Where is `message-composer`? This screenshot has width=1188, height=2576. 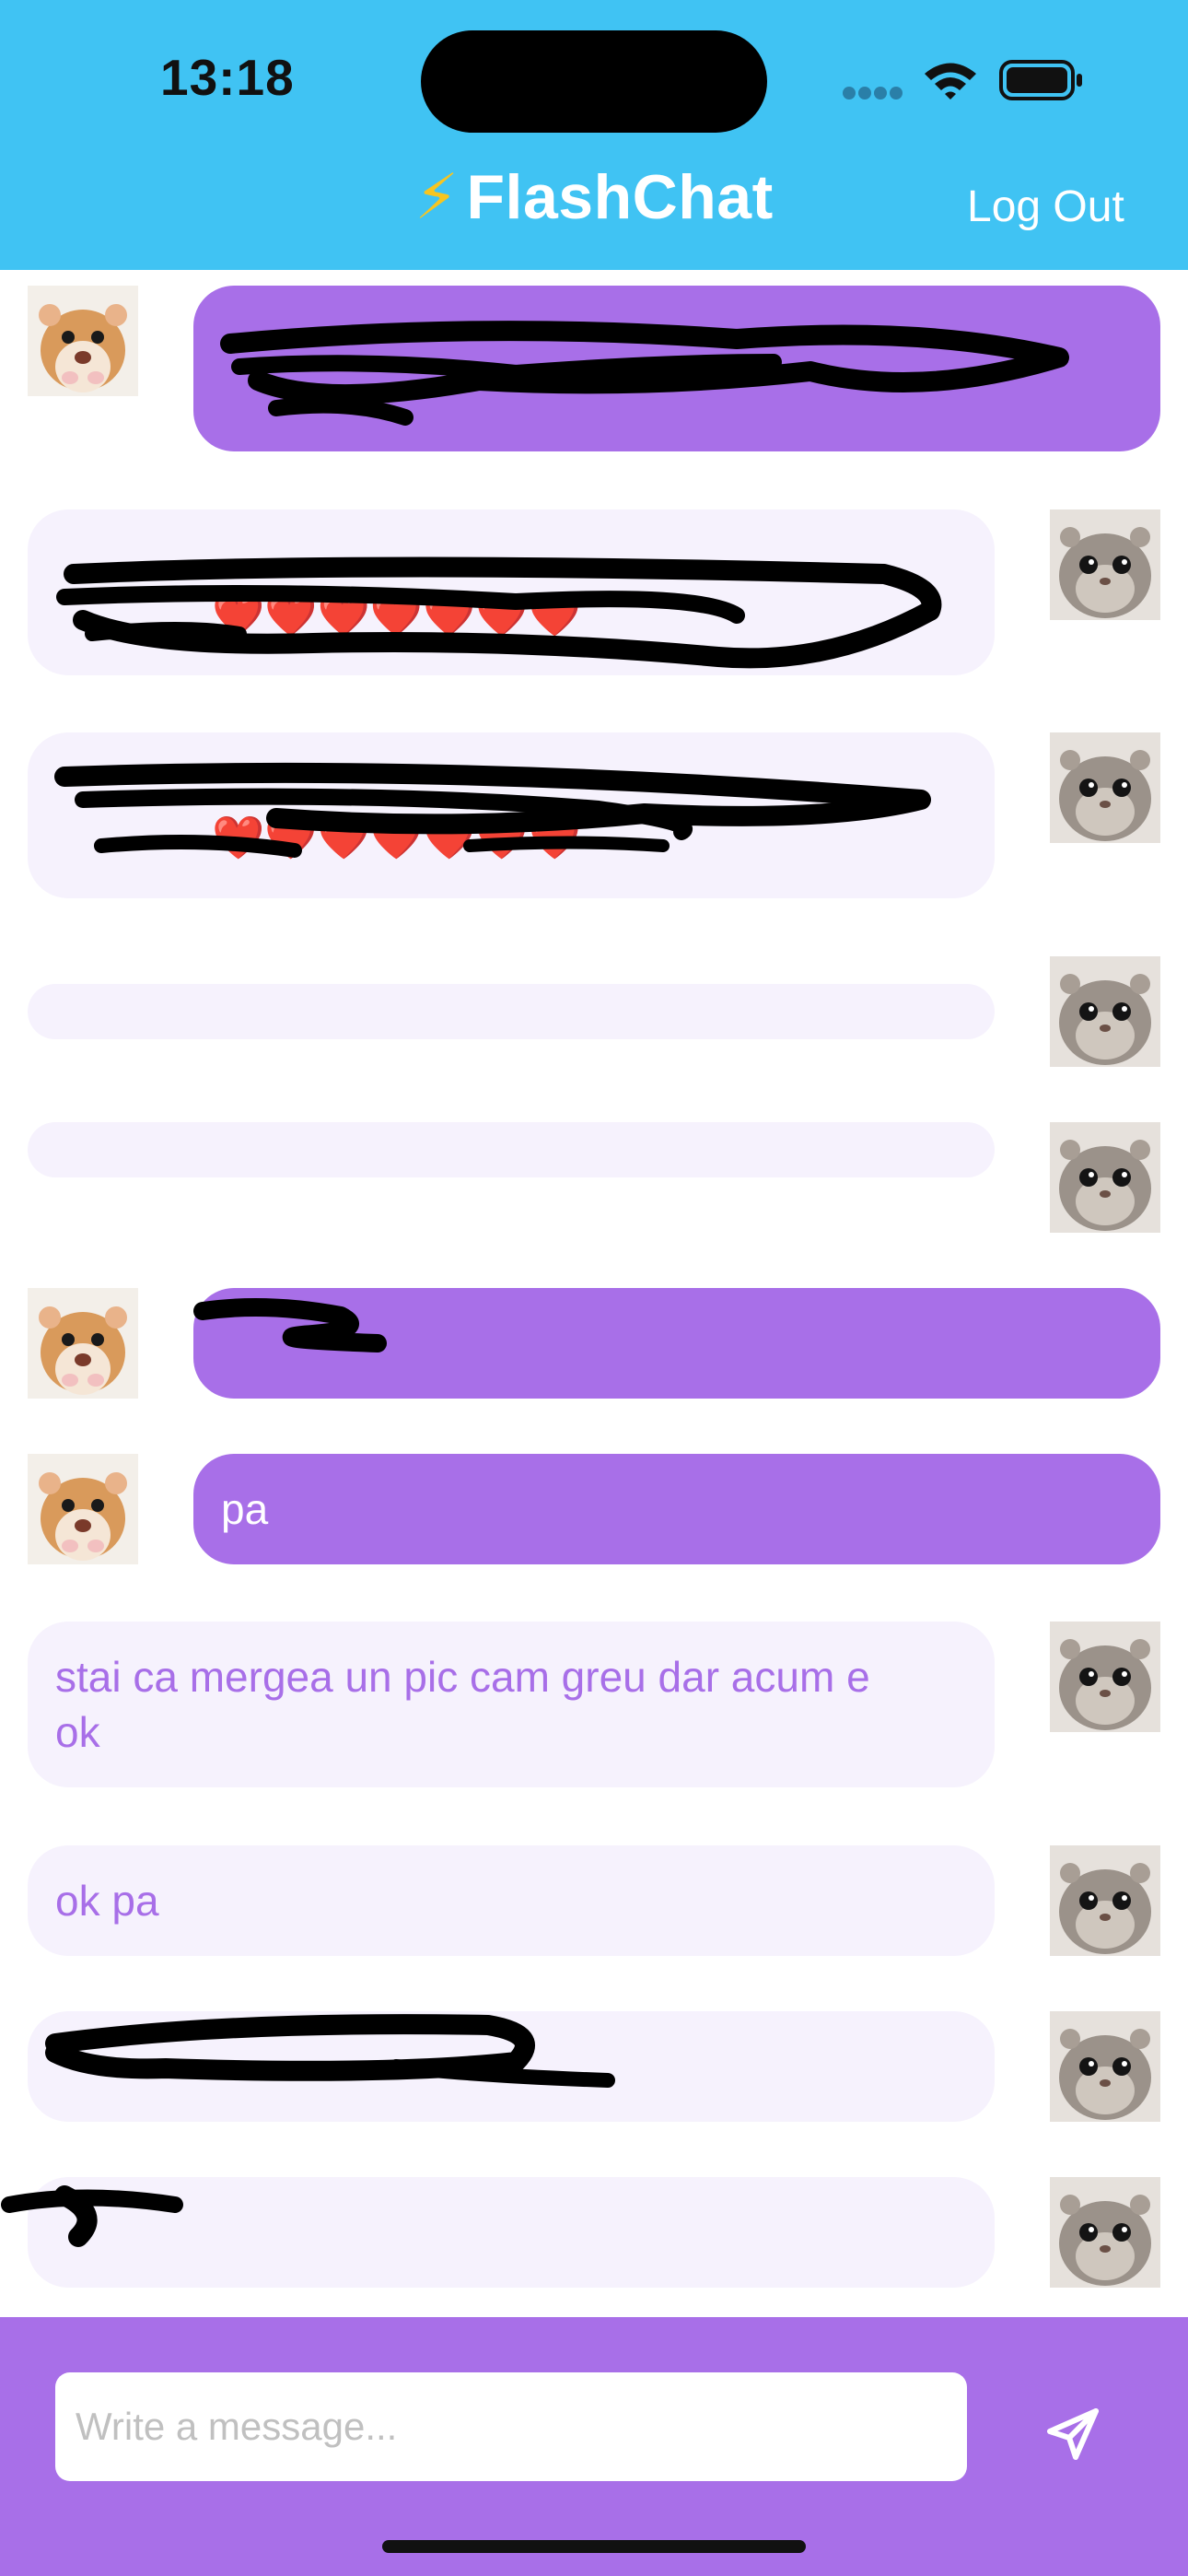
message-composer is located at coordinates (594, 2447).